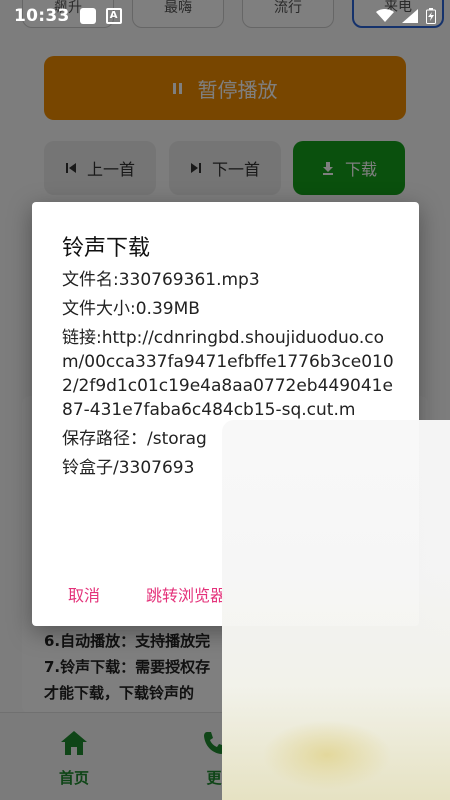  Describe the element at coordinates (42, 16) in the screenshot. I see `status-time: 10:33` at that location.